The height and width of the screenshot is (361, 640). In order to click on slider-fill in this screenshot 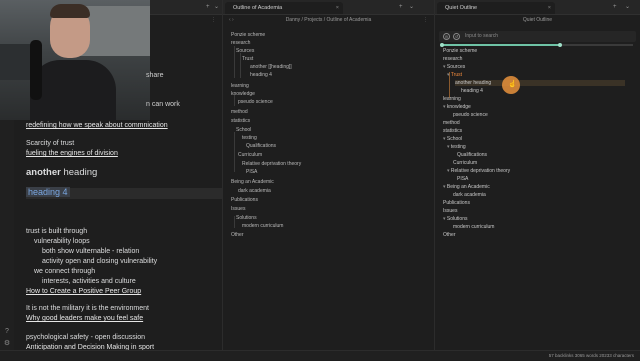, I will do `click(501, 45)`.